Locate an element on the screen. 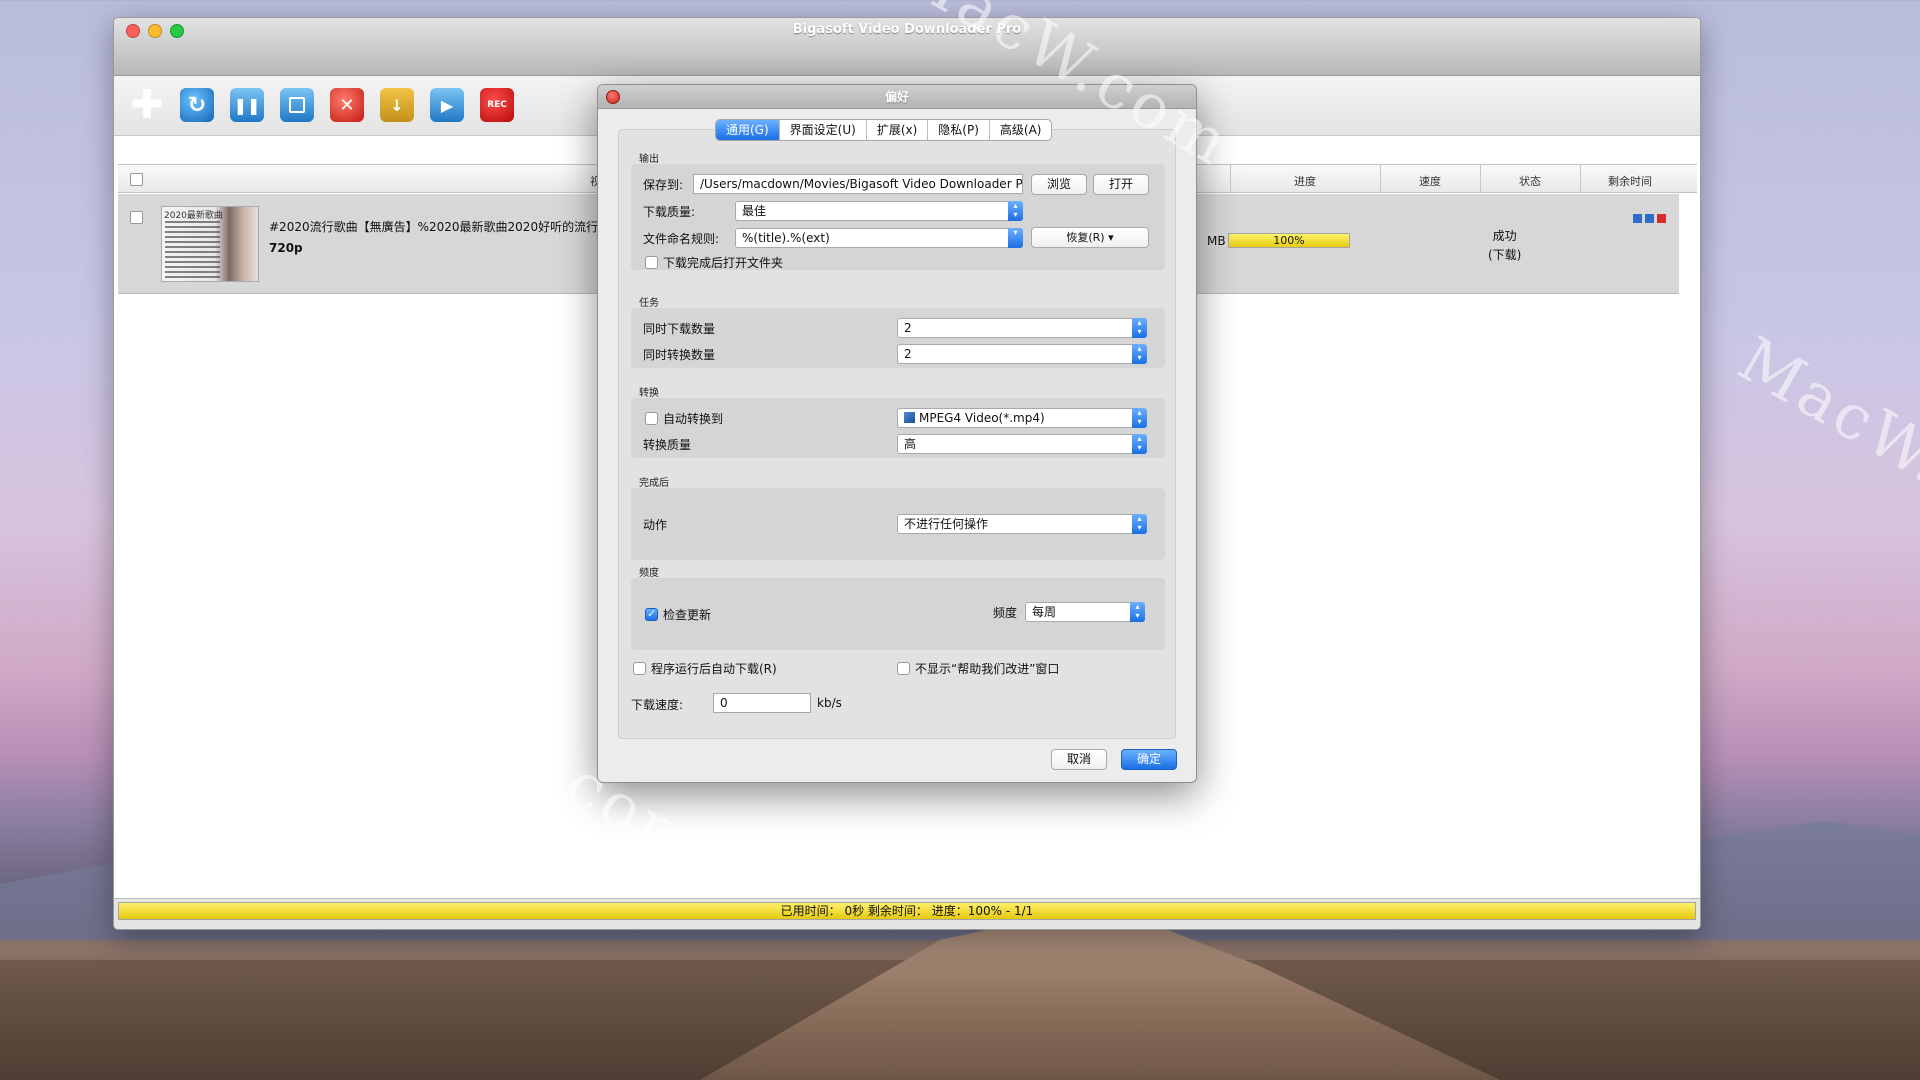 The height and width of the screenshot is (1080, 1920). tab-interface: 界面设定(U) is located at coordinates (823, 130).